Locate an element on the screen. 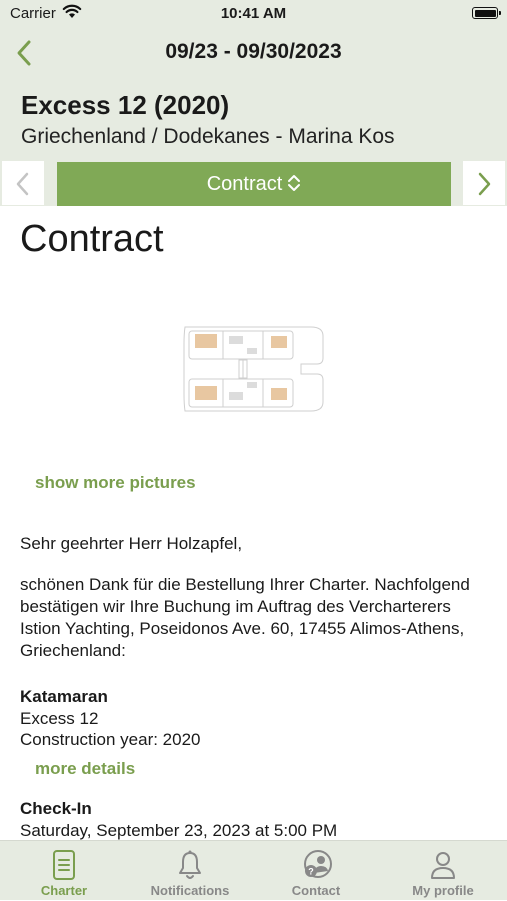  checkin-datetime: Saturday, September 23, 2023 at 5:00 PM is located at coordinates (179, 830).